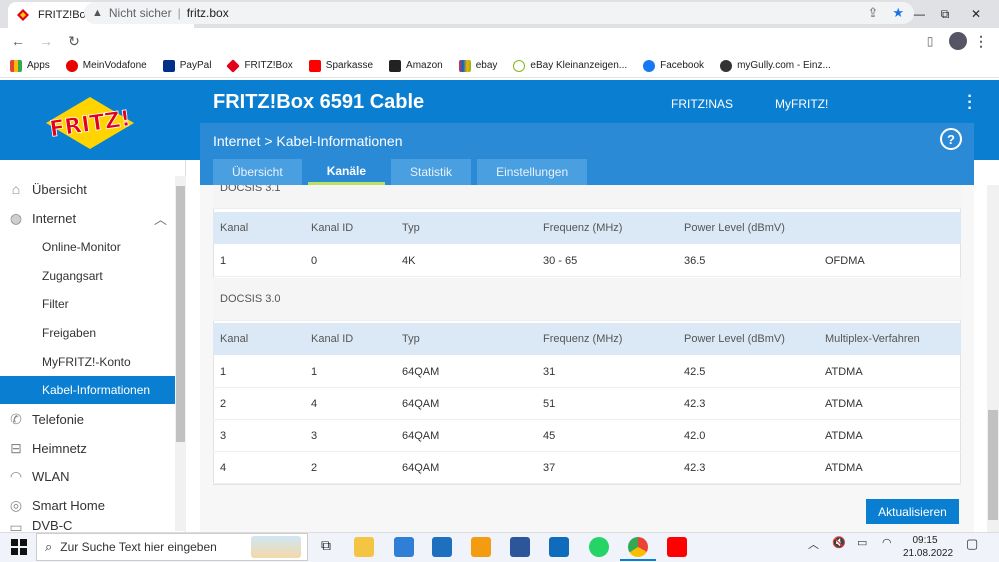  What do you see at coordinates (319, 102) in the screenshot?
I see `product-title: FRITZ!Box 6591 Cable` at bounding box center [319, 102].